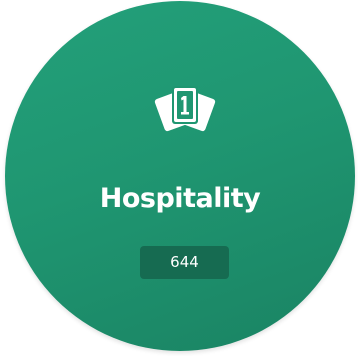  Describe the element at coordinates (185, 110) in the screenshot. I see `playing-cards-icon` at that location.